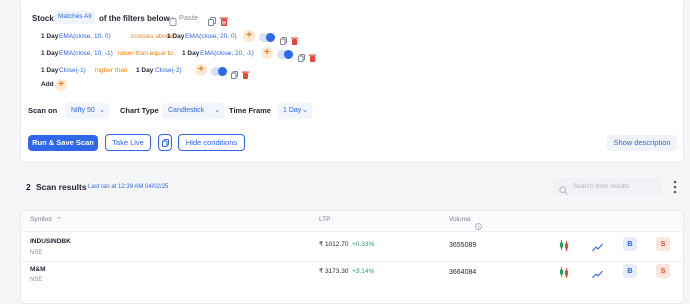  Describe the element at coordinates (111, 71) in the screenshot. I see `condition-operator: higher than` at that location.